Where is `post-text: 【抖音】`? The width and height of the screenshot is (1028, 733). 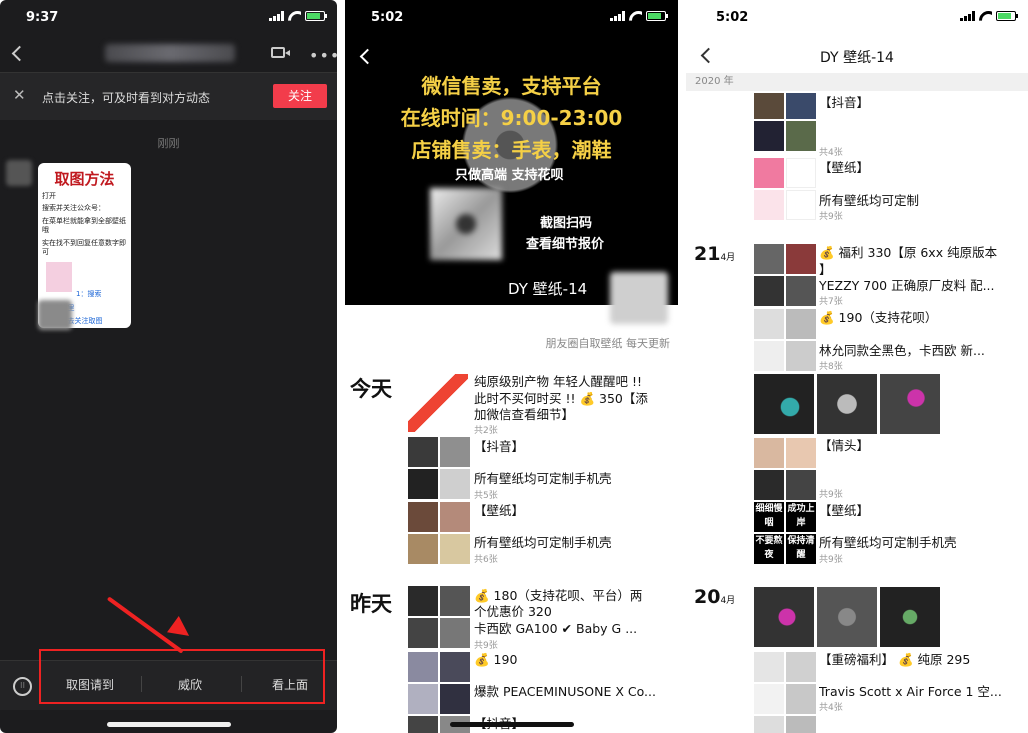
post-text: 【抖音】 is located at coordinates (499, 446).